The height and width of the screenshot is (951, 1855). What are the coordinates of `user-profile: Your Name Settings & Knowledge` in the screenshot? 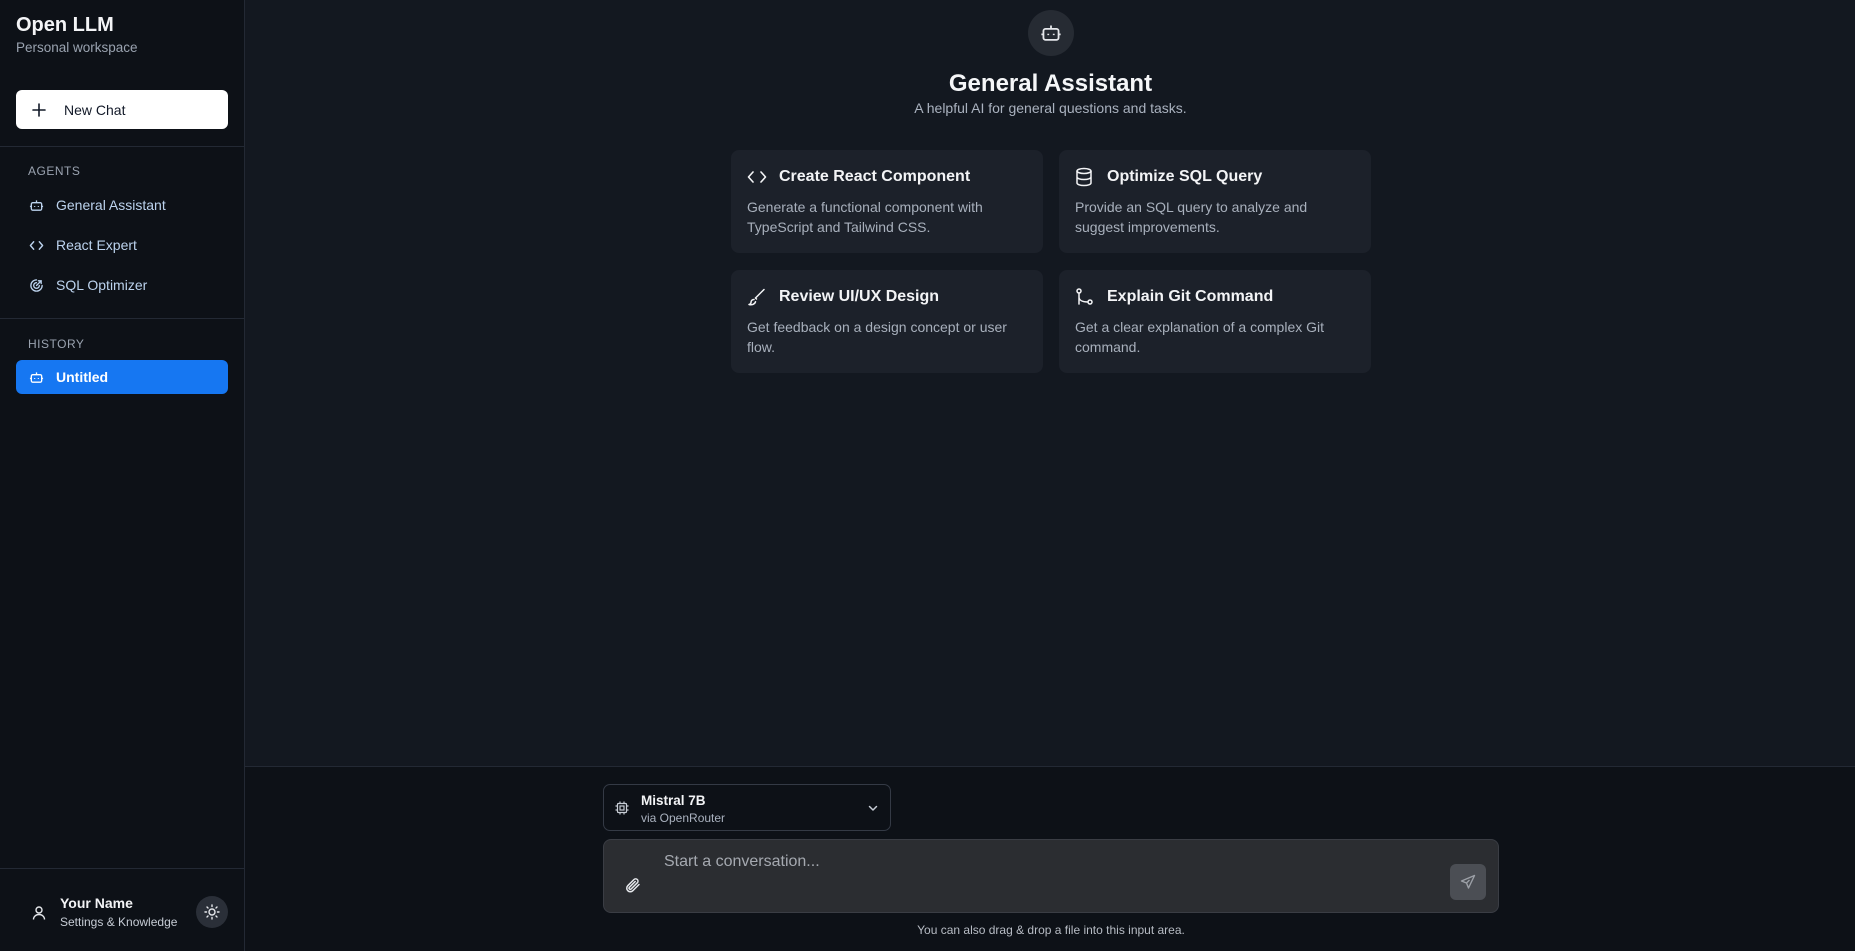 It's located at (122, 909).